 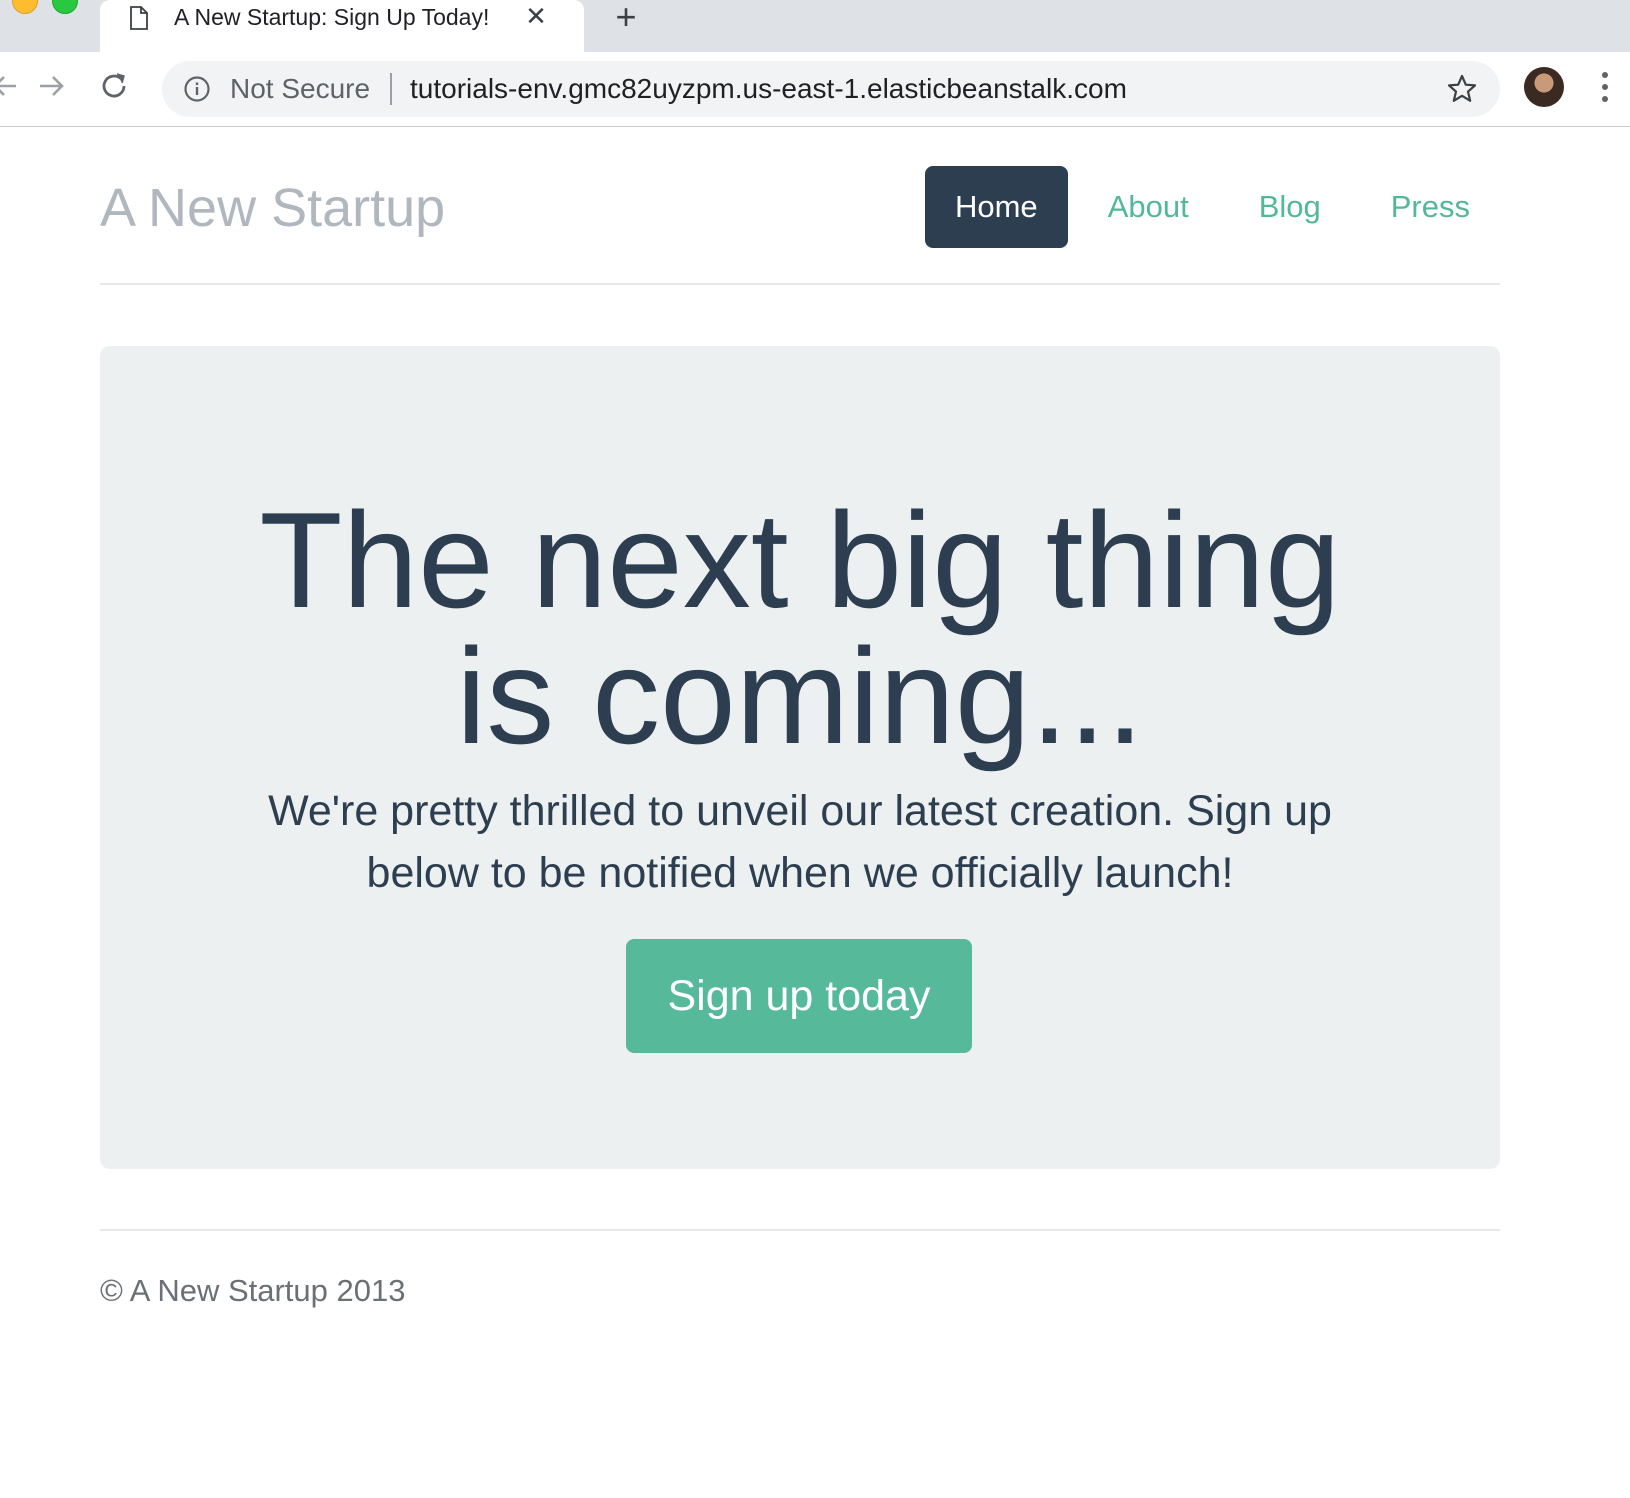 What do you see at coordinates (1290, 207) in the screenshot?
I see `nav-blog: Blog` at bounding box center [1290, 207].